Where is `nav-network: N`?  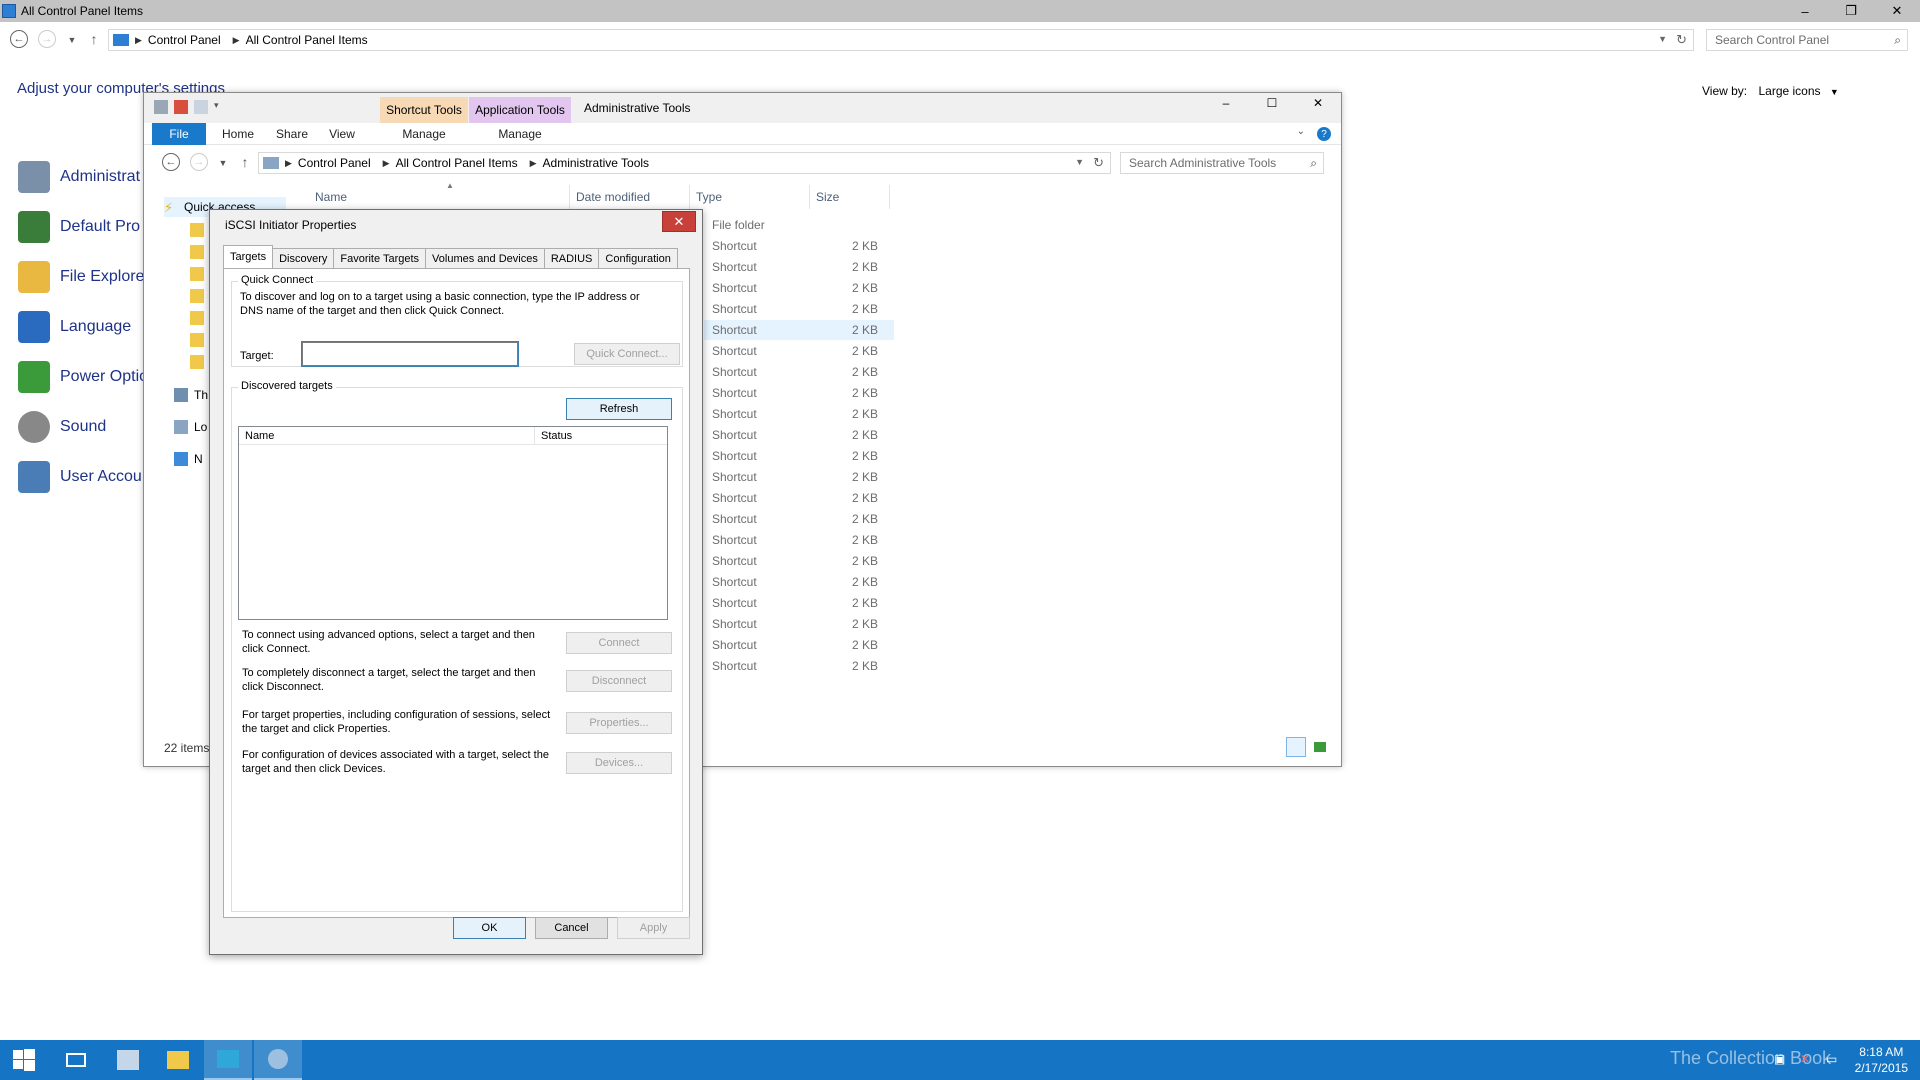 nav-network: N is located at coordinates (188, 459).